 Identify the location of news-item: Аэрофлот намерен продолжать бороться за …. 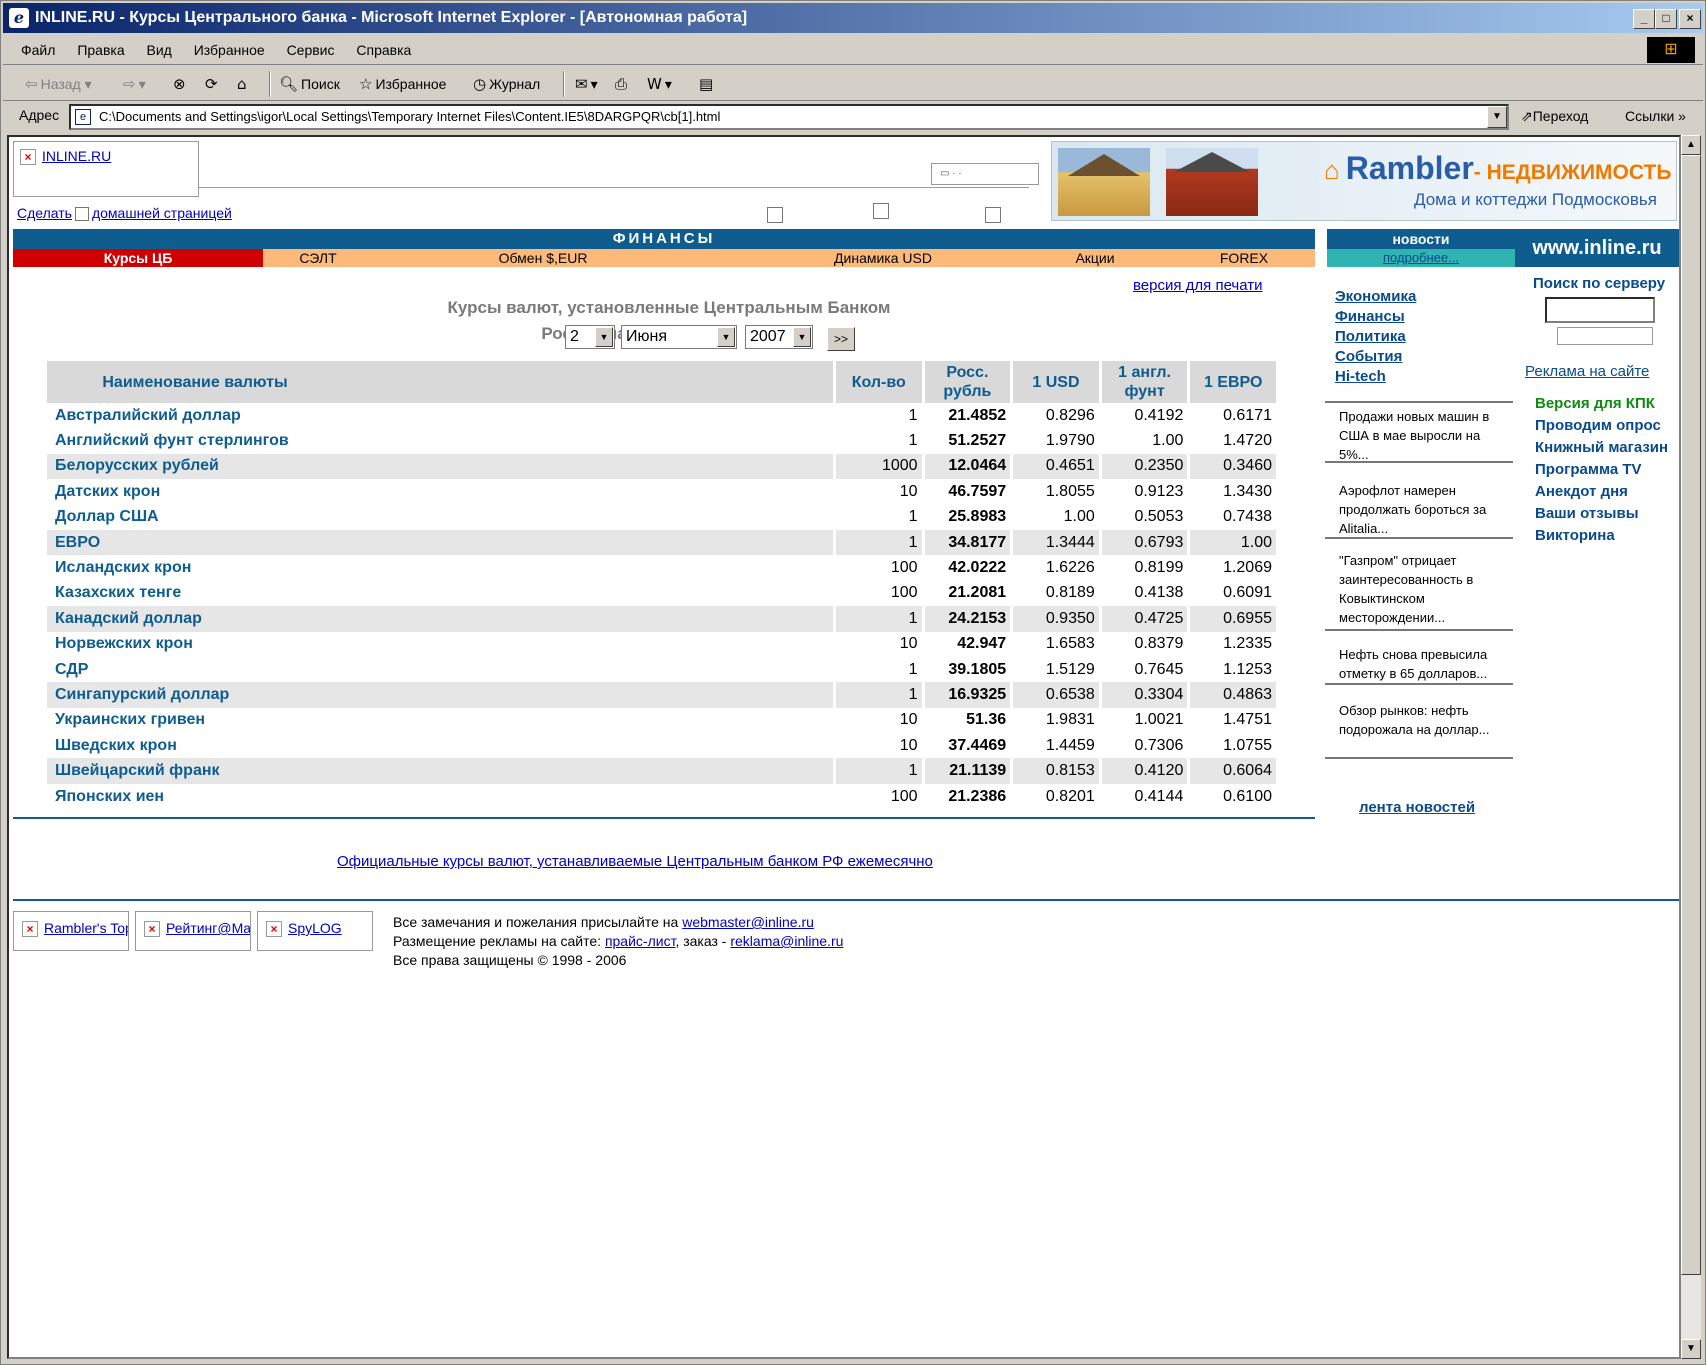
(1419, 508).